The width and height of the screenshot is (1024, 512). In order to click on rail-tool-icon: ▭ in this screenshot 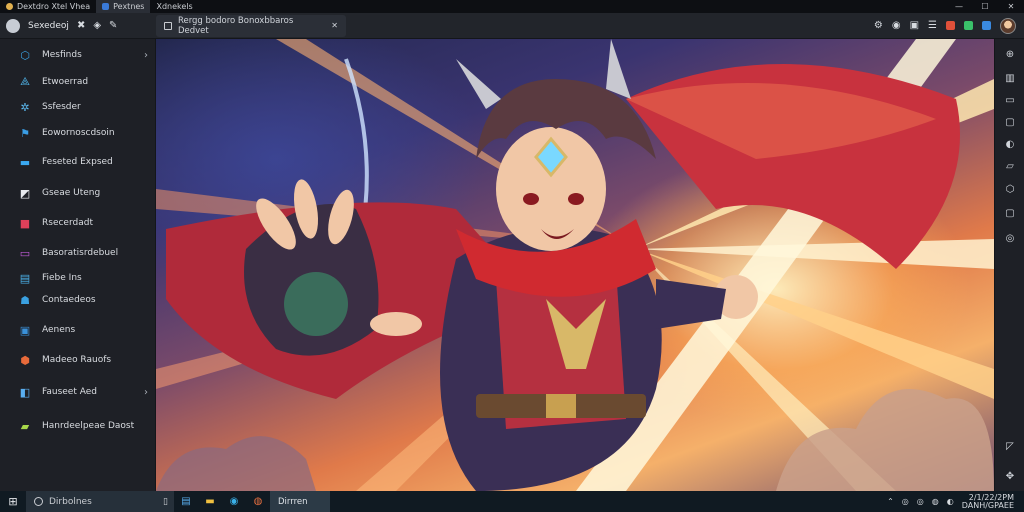, I will do `click(1010, 100)`.